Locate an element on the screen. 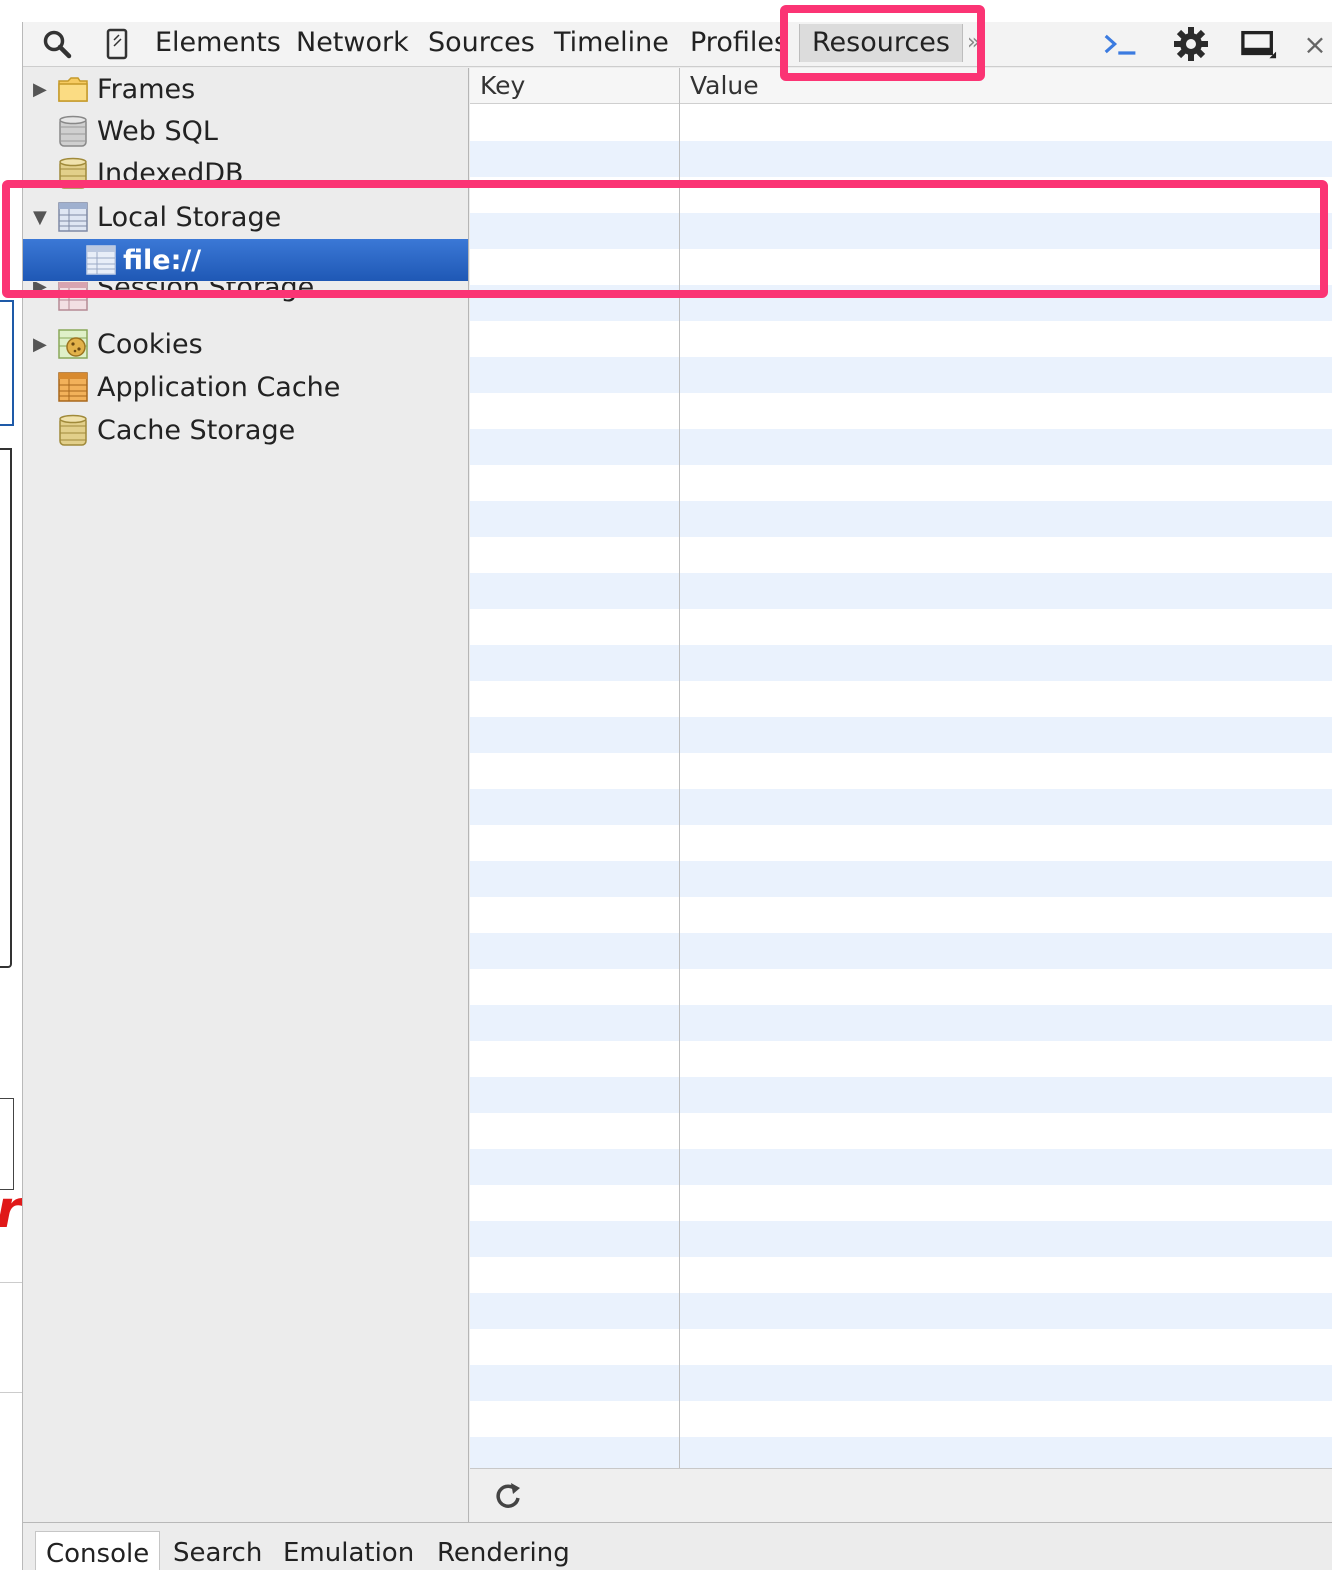 The height and width of the screenshot is (1570, 1332). background-field is located at coordinates (7, 1144).